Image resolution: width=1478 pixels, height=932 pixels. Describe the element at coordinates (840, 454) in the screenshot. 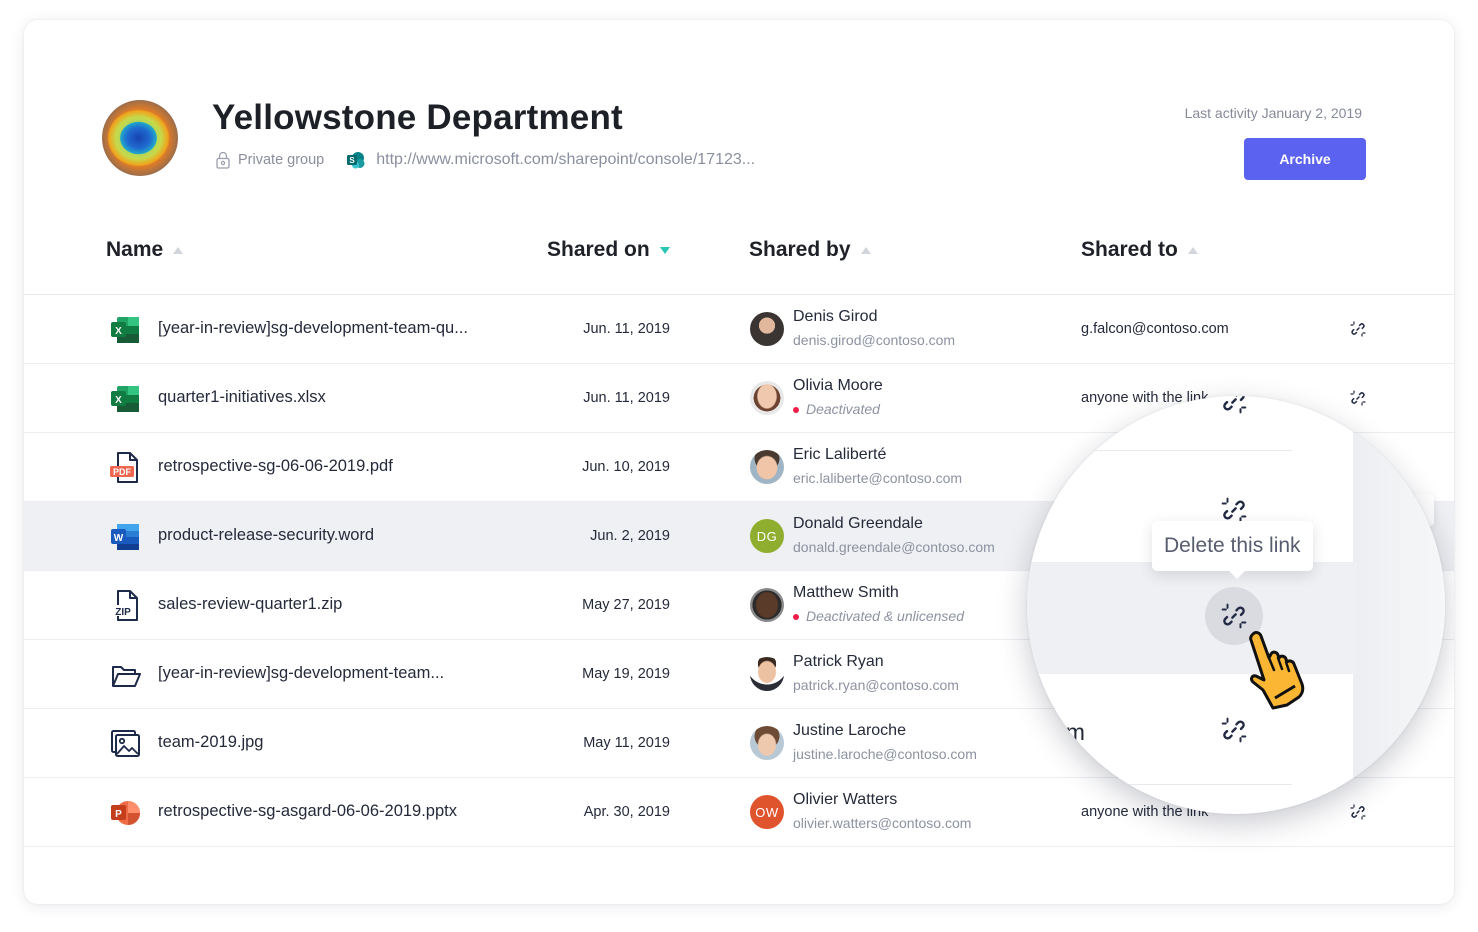

I see `person-name: Eric Laliberté` at that location.